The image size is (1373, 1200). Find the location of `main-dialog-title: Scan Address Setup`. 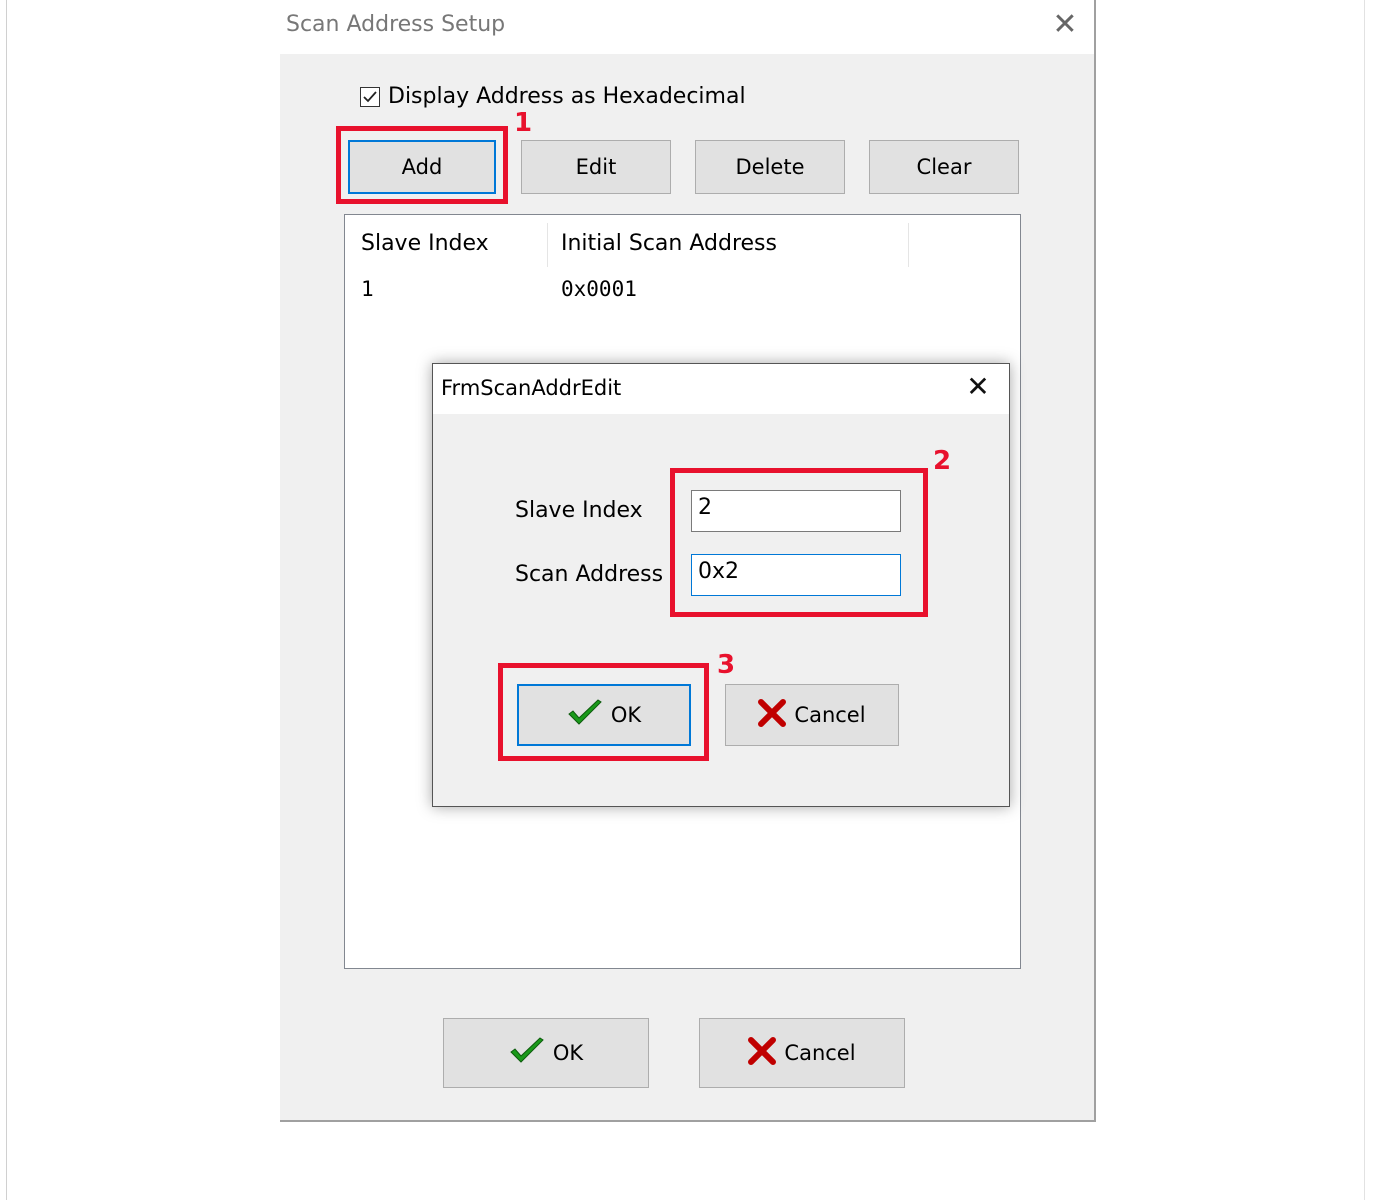

main-dialog-title: Scan Address Setup is located at coordinates (396, 24).